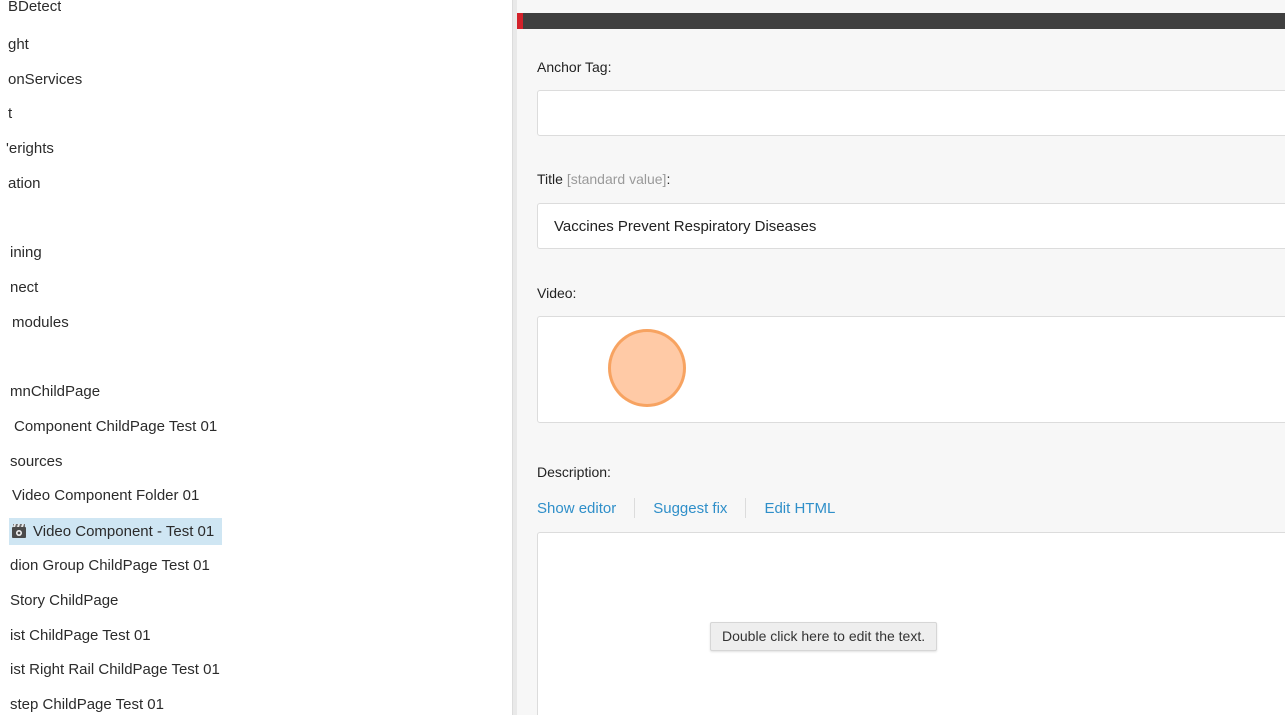 Image resolution: width=1285 pixels, height=715 pixels. I want to click on tree-item-label: Component ChildPage Test 01, so click(116, 426).